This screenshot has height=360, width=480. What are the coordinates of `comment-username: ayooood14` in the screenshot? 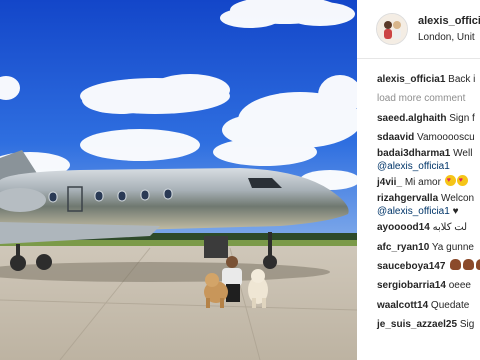 It's located at (403, 227).